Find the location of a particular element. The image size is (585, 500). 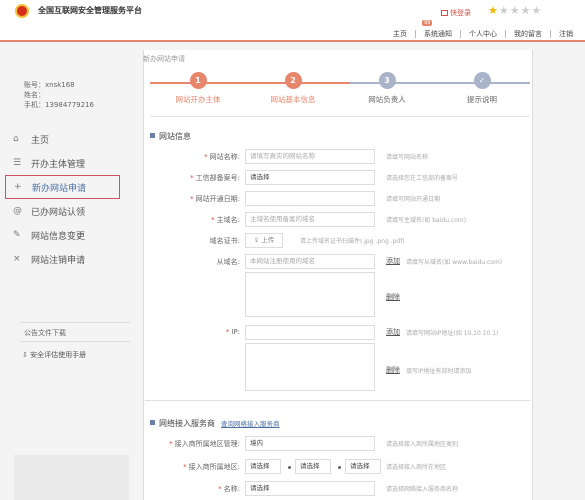

progress-steps: 1 网站开办主体 2 网站基本信息 3 网站负责人 ✓ 提示说明 is located at coordinates (340, 92).